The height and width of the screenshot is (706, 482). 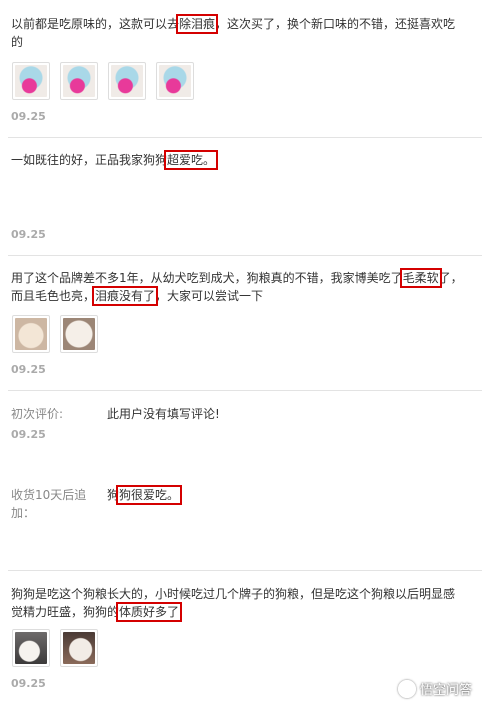 I want to click on highlight-box: 除泪痕, so click(x=197, y=24).